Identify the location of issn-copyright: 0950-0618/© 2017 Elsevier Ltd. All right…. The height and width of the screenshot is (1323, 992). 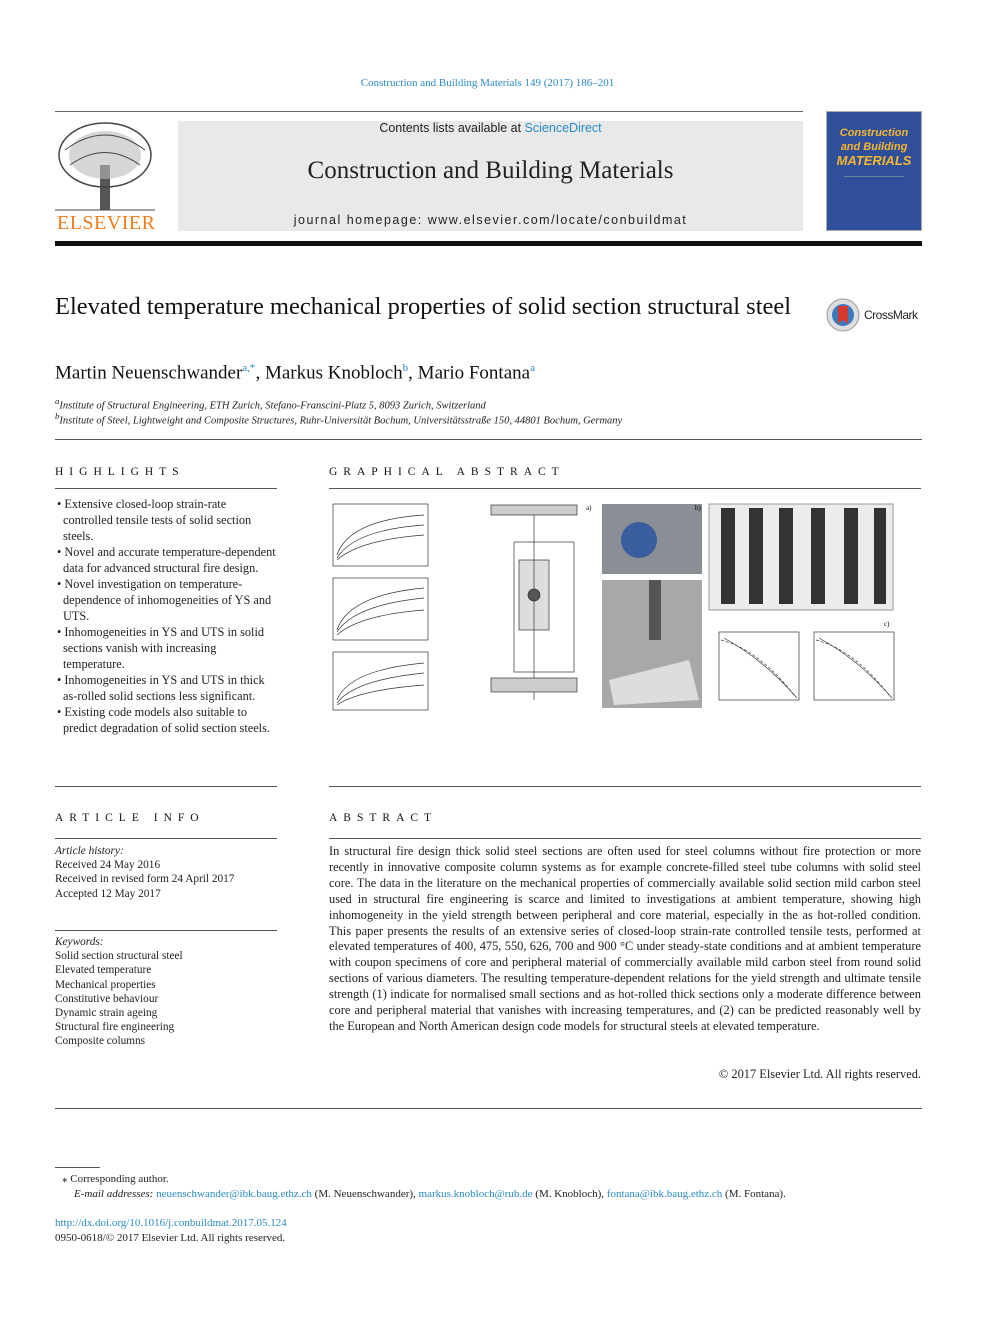
(170, 1238).